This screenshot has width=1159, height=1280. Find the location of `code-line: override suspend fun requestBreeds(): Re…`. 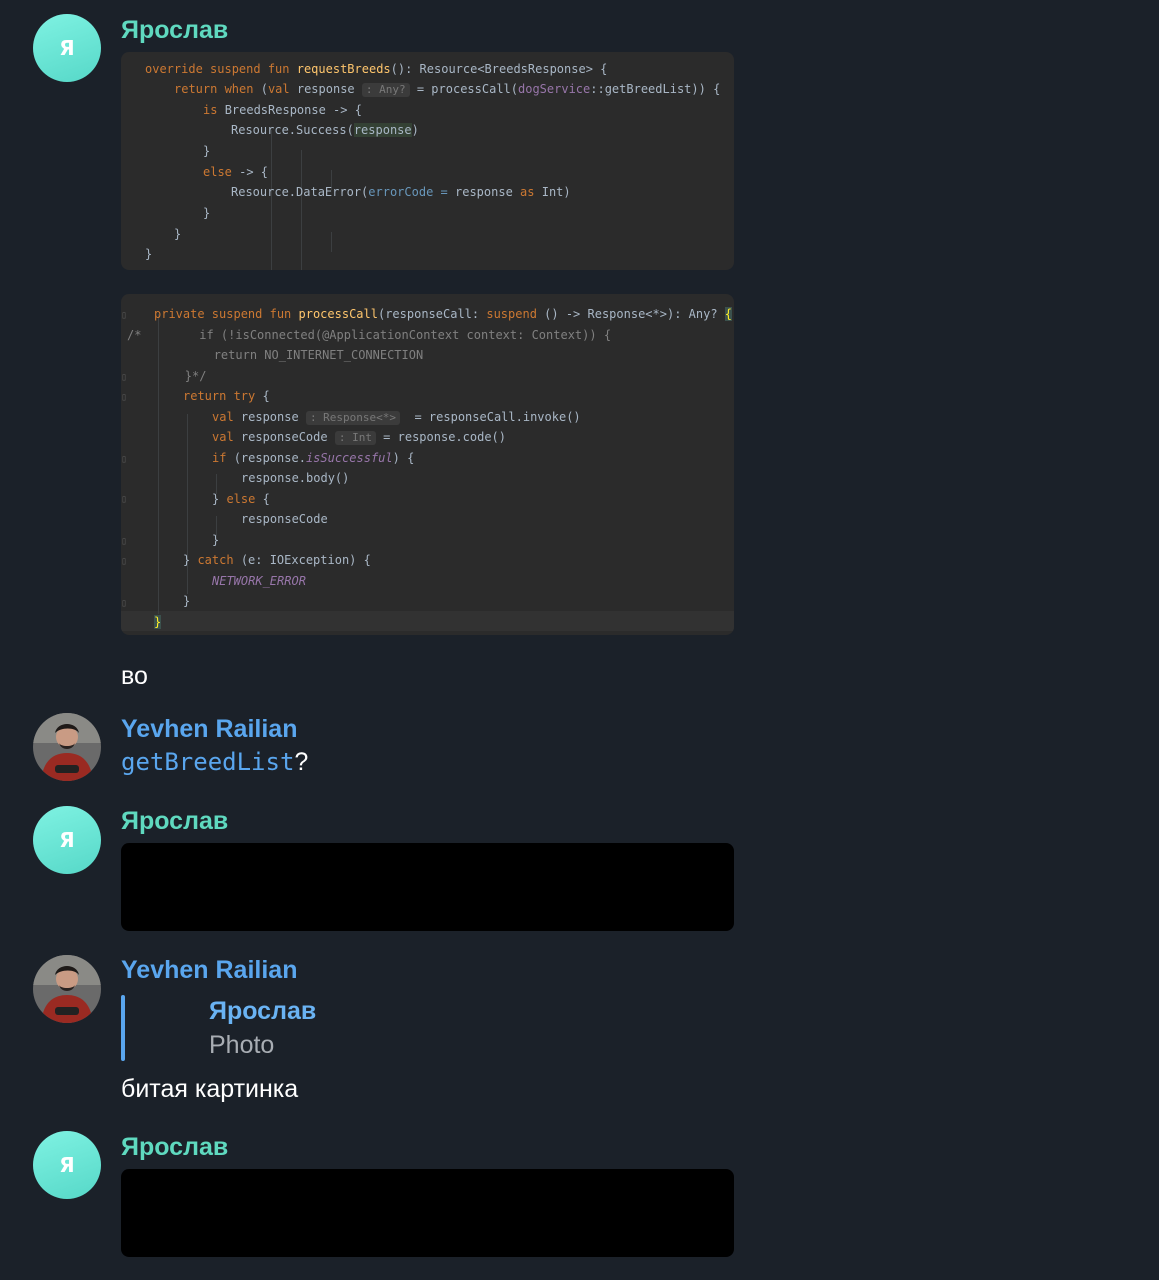

code-line: override suspend fun requestBreeds(): Re… is located at coordinates (376, 69).